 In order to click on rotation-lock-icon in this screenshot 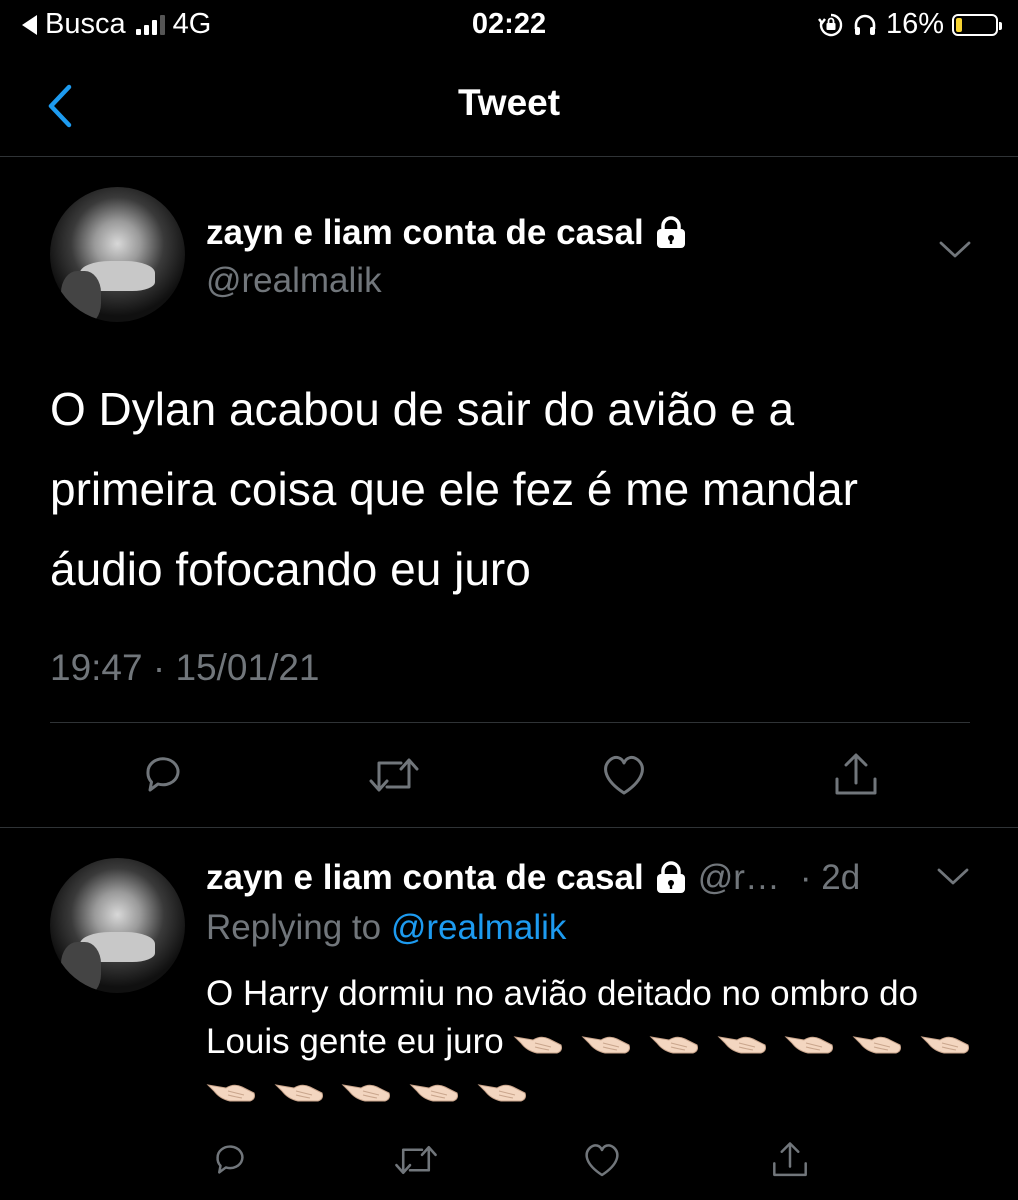, I will do `click(830, 24)`.